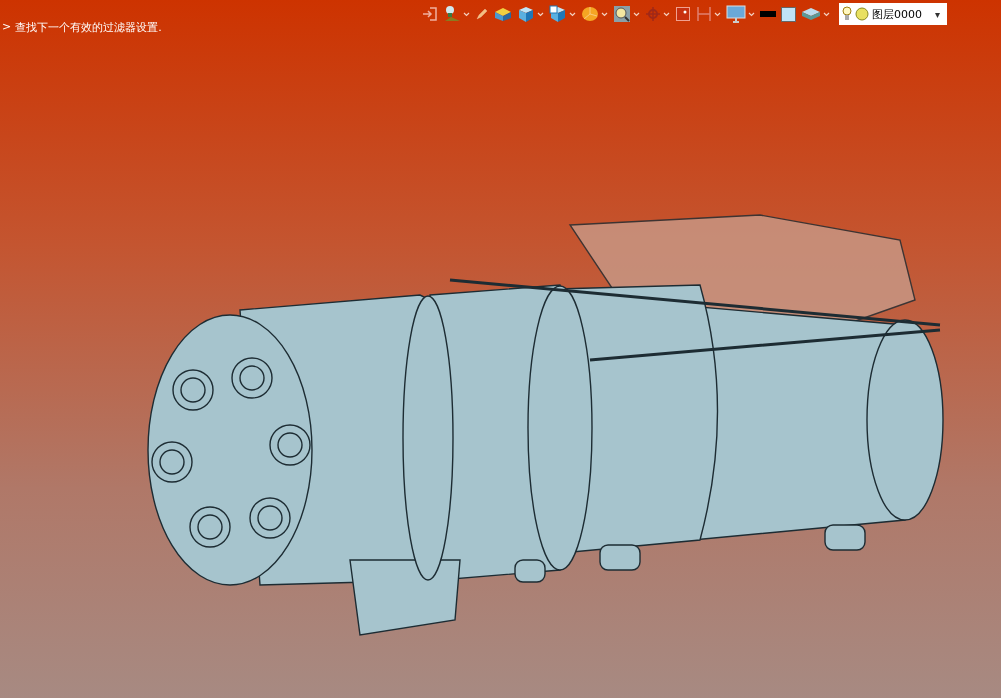 The width and height of the screenshot is (1001, 698). I want to click on sun-icon, so click(862, 14).